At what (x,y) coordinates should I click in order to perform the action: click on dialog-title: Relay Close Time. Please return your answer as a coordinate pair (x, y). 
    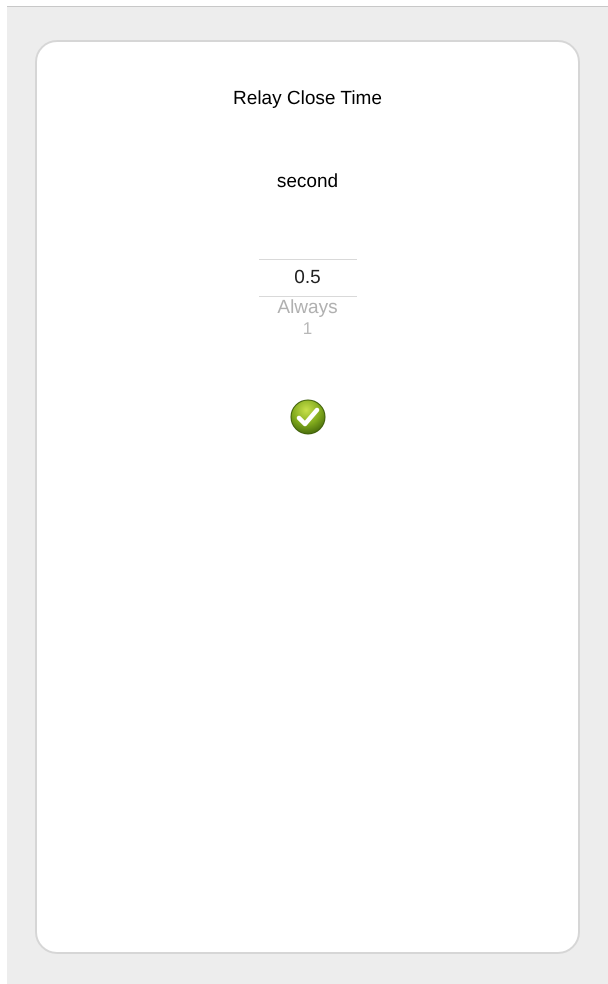
    Looking at the image, I should click on (307, 99).